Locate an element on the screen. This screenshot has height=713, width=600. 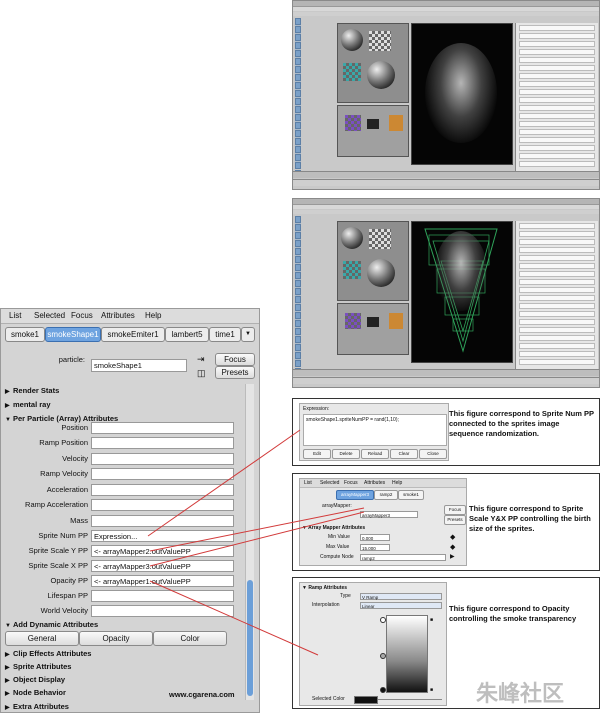
pp-sprite-scale-y-field: <- arrayMapper2.outValuePP is located at coordinates (162, 551).